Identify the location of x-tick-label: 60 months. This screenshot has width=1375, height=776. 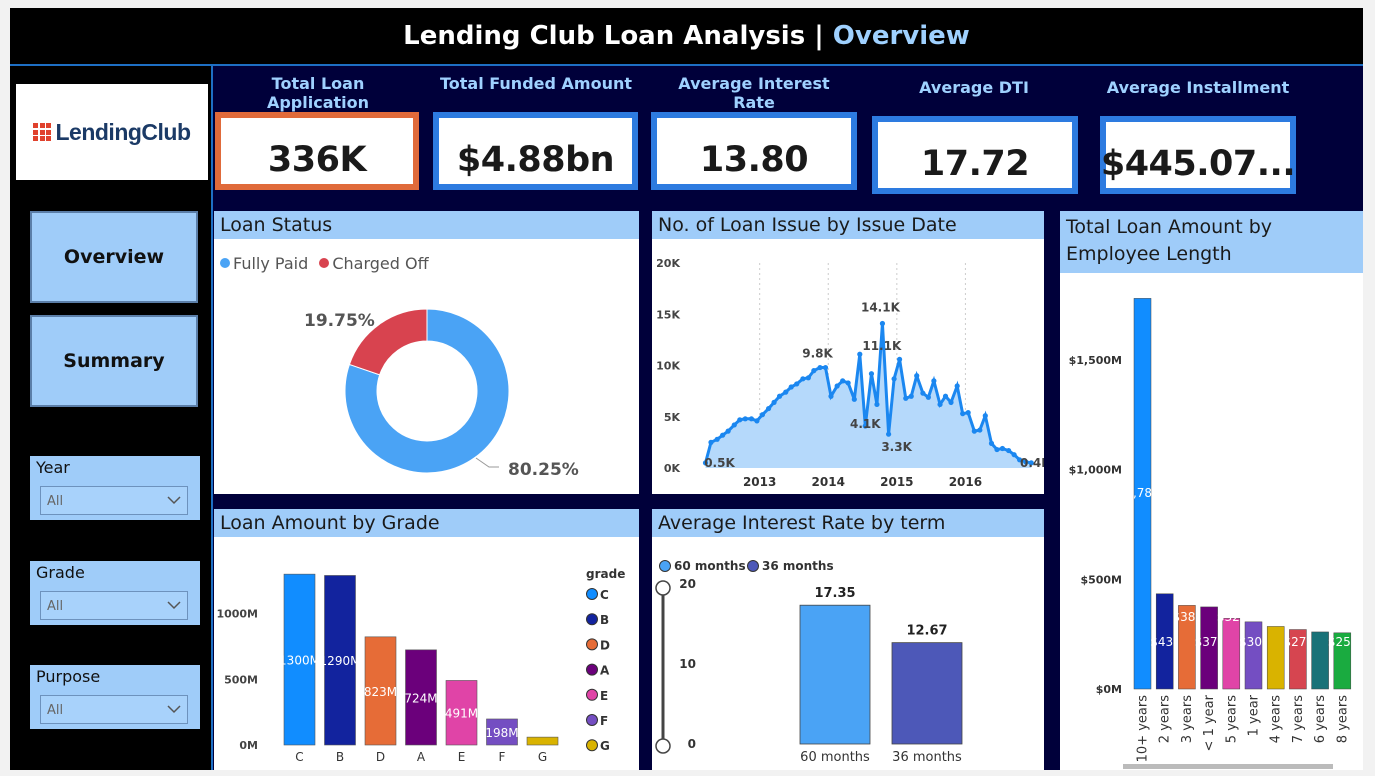
(835, 757).